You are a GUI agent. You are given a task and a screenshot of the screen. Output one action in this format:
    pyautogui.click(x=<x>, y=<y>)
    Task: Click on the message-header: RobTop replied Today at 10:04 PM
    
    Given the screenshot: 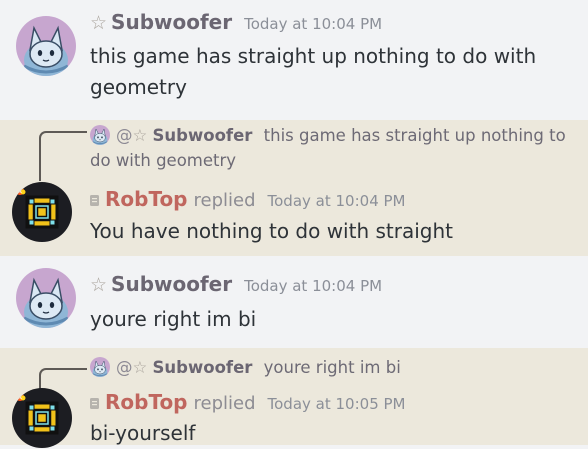 What is the action you would take?
    pyautogui.click(x=248, y=199)
    